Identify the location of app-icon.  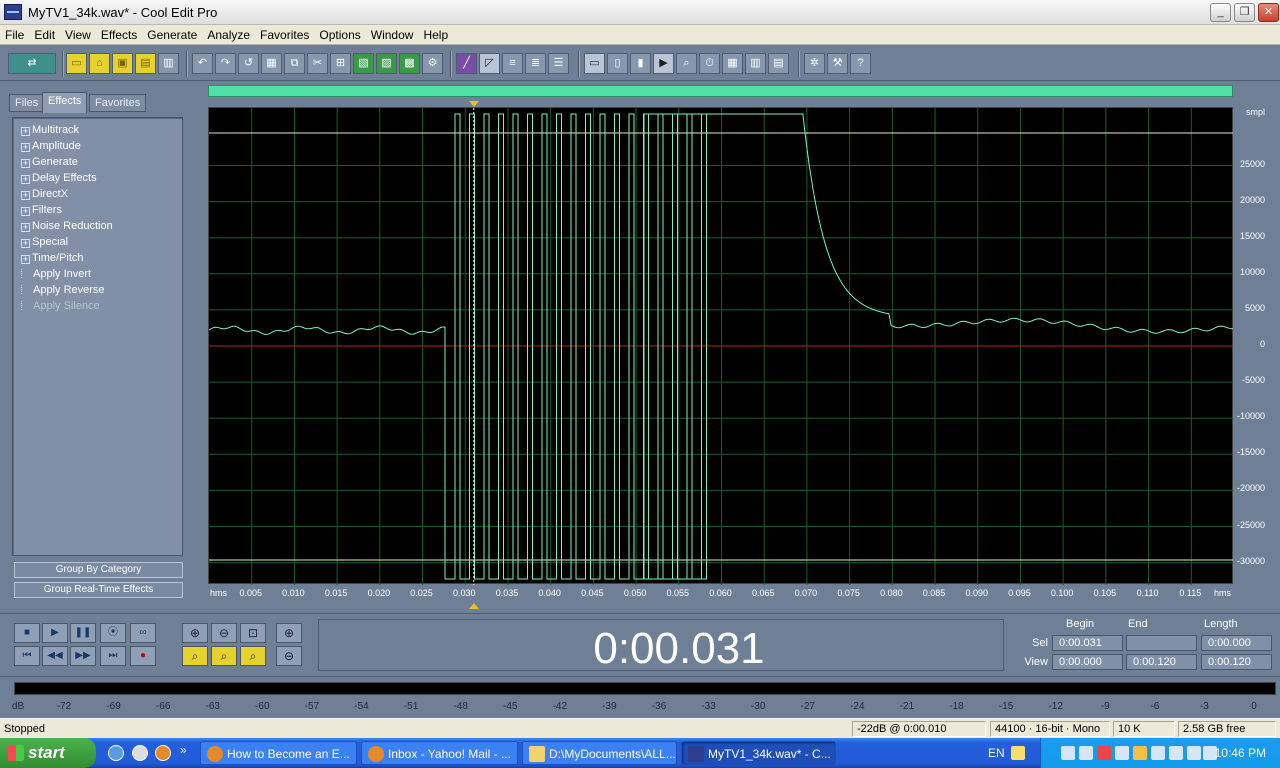
(13, 12).